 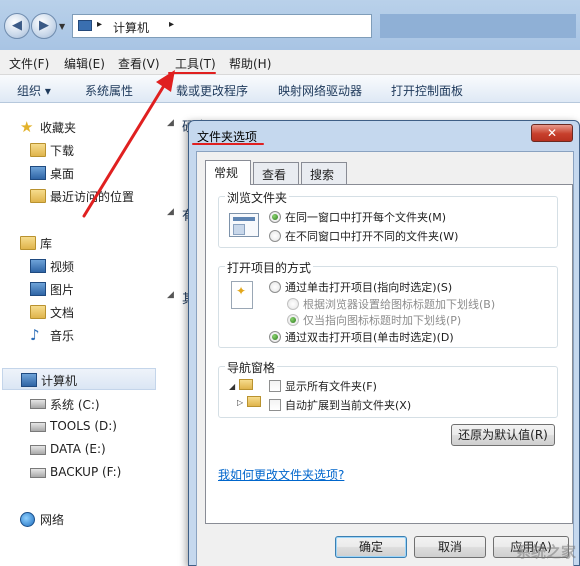 What do you see at coordinates (242, 295) in the screenshot?
I see `pointer-click-icon` at bounding box center [242, 295].